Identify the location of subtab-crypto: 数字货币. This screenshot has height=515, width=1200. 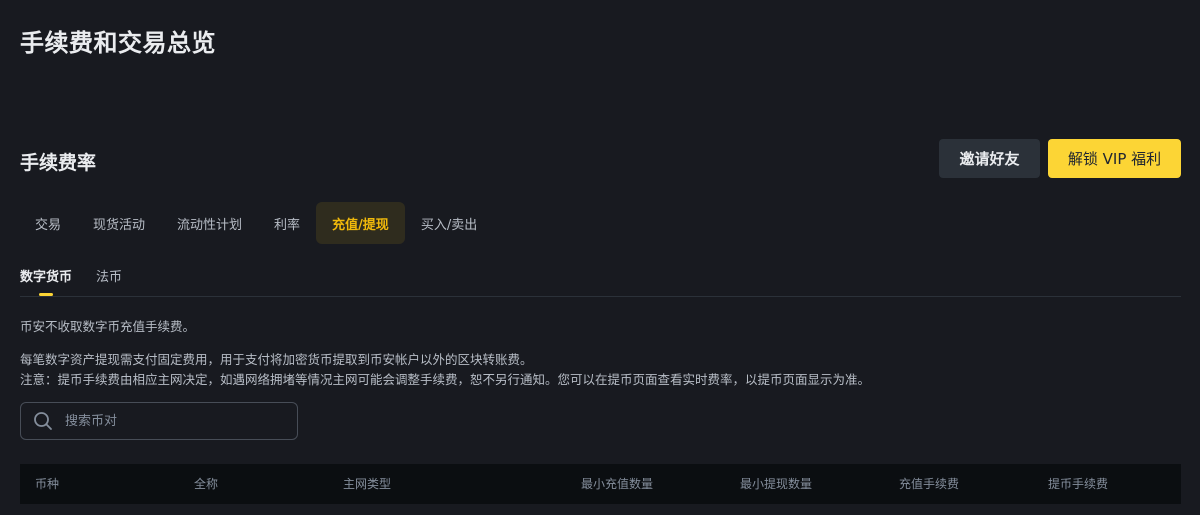
(46, 279).